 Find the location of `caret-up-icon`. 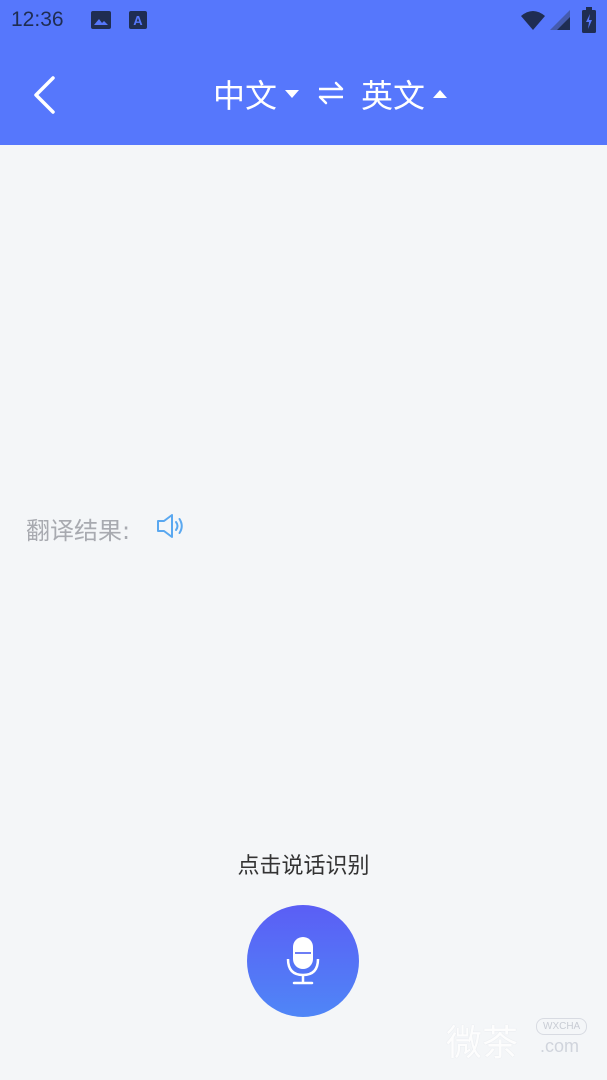

caret-up-icon is located at coordinates (440, 94).